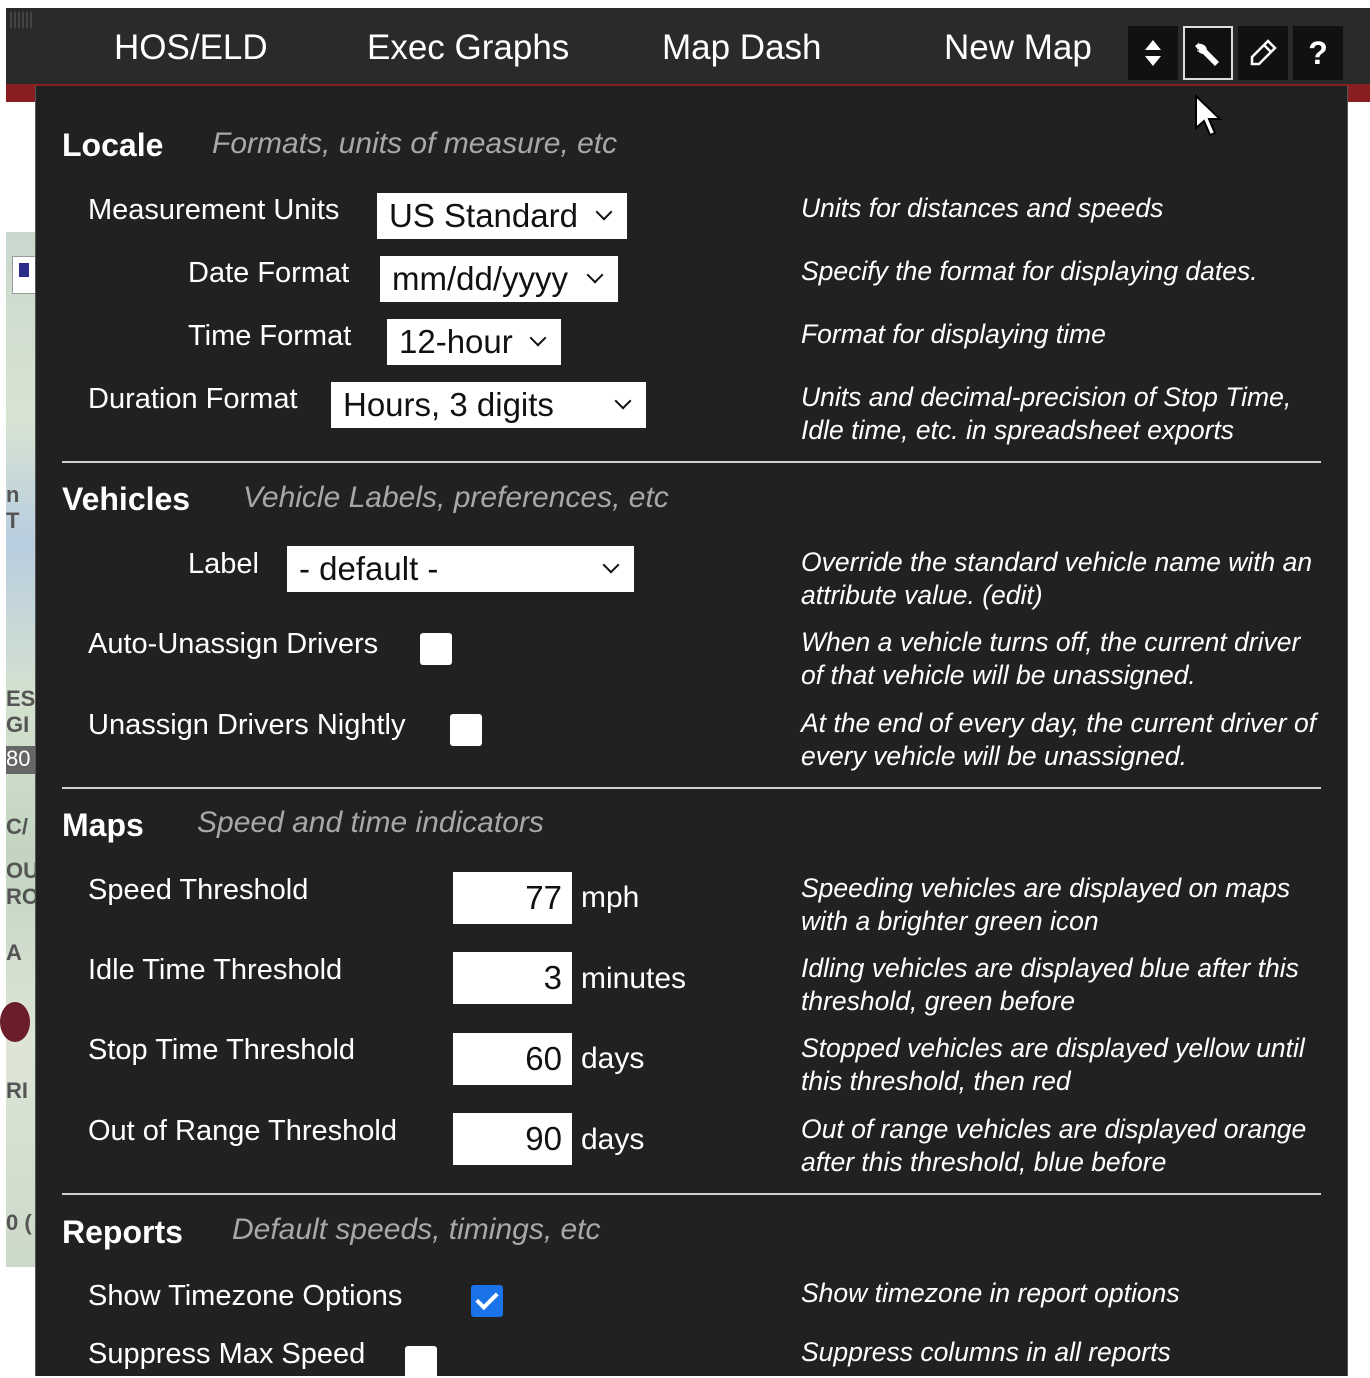 The height and width of the screenshot is (1378, 1370). What do you see at coordinates (247, 725) in the screenshot?
I see `unassign-nightly-label: Unassign Drivers Nightly` at bounding box center [247, 725].